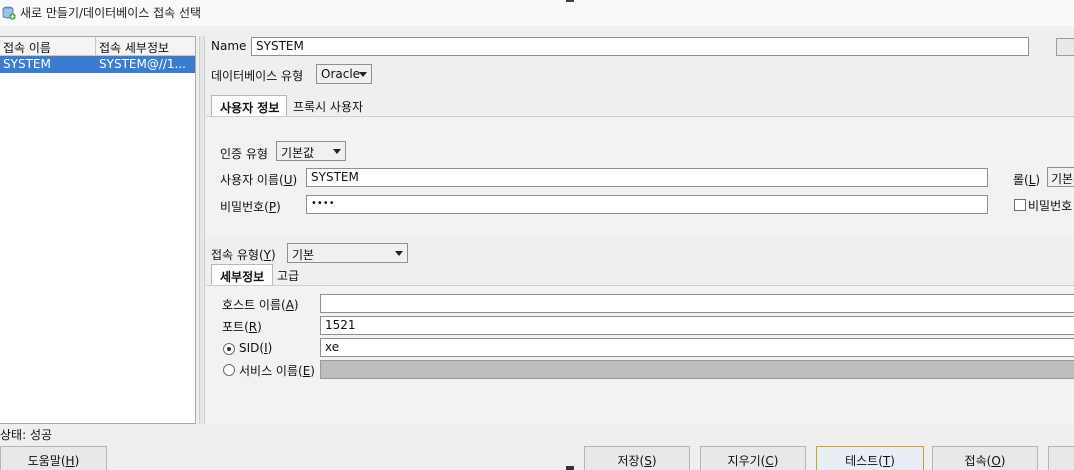 Image resolution: width=1074 pixels, height=470 pixels. I want to click on connection-row-name: SYSTEM, so click(27, 64).